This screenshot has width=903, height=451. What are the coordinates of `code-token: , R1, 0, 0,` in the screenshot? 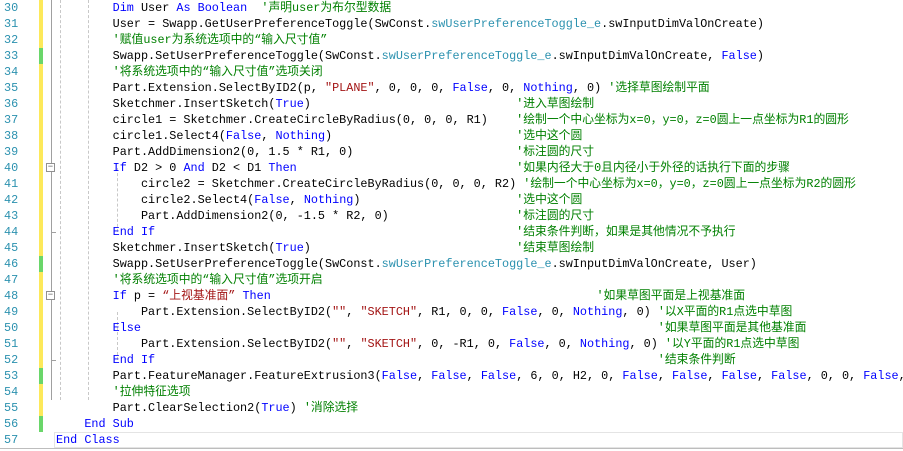 It's located at (460, 312).